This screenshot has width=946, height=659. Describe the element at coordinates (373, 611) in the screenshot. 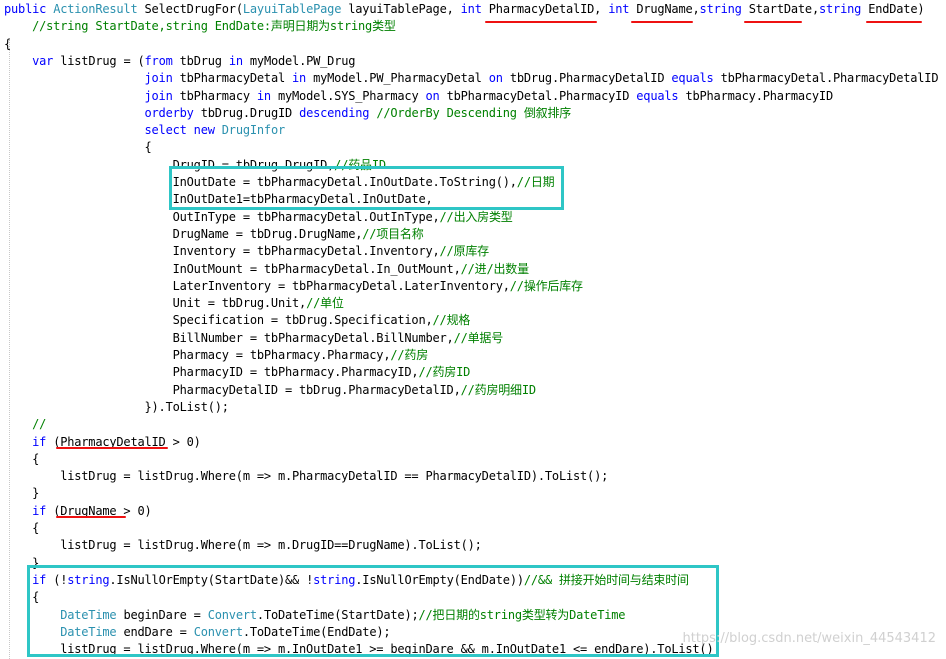

I see `highlight-box-date-filter` at that location.